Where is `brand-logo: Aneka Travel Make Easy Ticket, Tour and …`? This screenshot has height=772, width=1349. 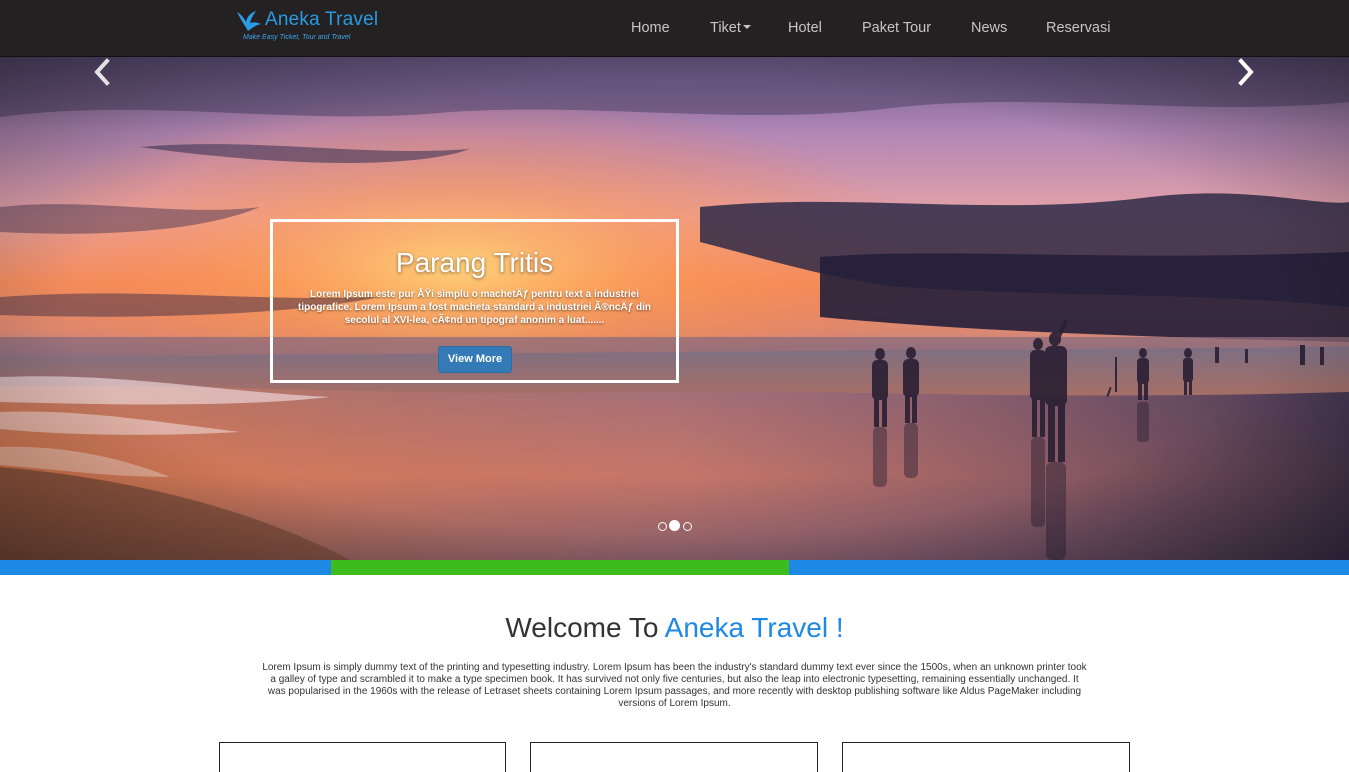 brand-logo: Aneka Travel Make Easy Ticket, Tour and … is located at coordinates (311, 28).